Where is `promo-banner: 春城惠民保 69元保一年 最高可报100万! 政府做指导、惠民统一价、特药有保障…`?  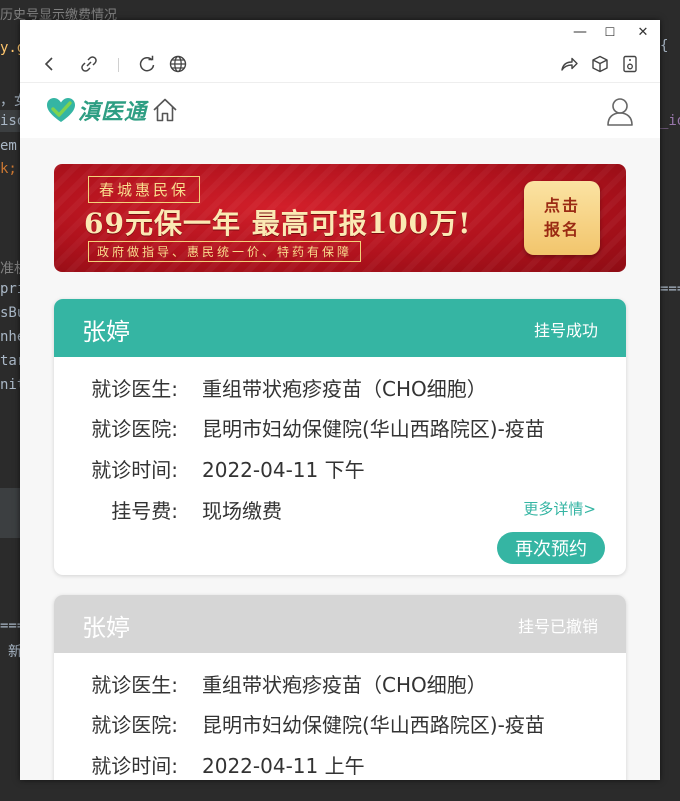
promo-banner: 春城惠民保 69元保一年 最高可报100万! 政府做指导、惠民统一价、特药有保障… is located at coordinates (340, 218).